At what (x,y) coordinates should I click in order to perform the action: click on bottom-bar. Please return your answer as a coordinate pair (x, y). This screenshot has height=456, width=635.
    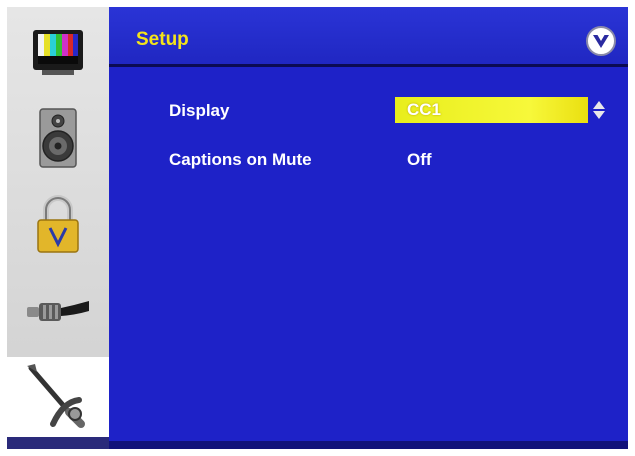
    Looking at the image, I should click on (368, 445).